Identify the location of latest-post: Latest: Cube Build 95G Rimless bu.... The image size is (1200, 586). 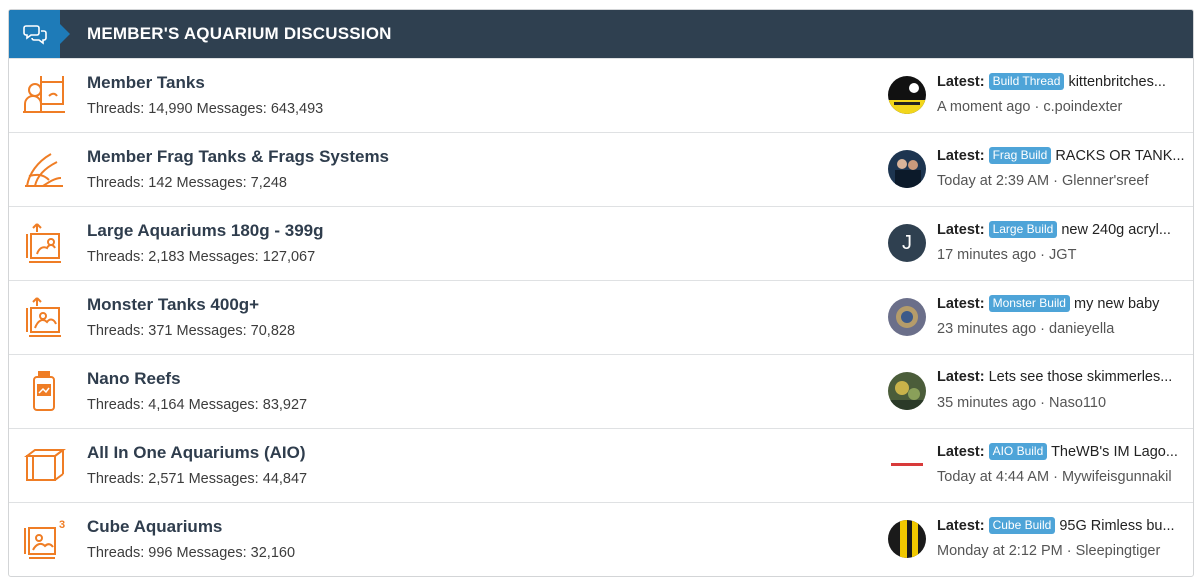
(1061, 525).